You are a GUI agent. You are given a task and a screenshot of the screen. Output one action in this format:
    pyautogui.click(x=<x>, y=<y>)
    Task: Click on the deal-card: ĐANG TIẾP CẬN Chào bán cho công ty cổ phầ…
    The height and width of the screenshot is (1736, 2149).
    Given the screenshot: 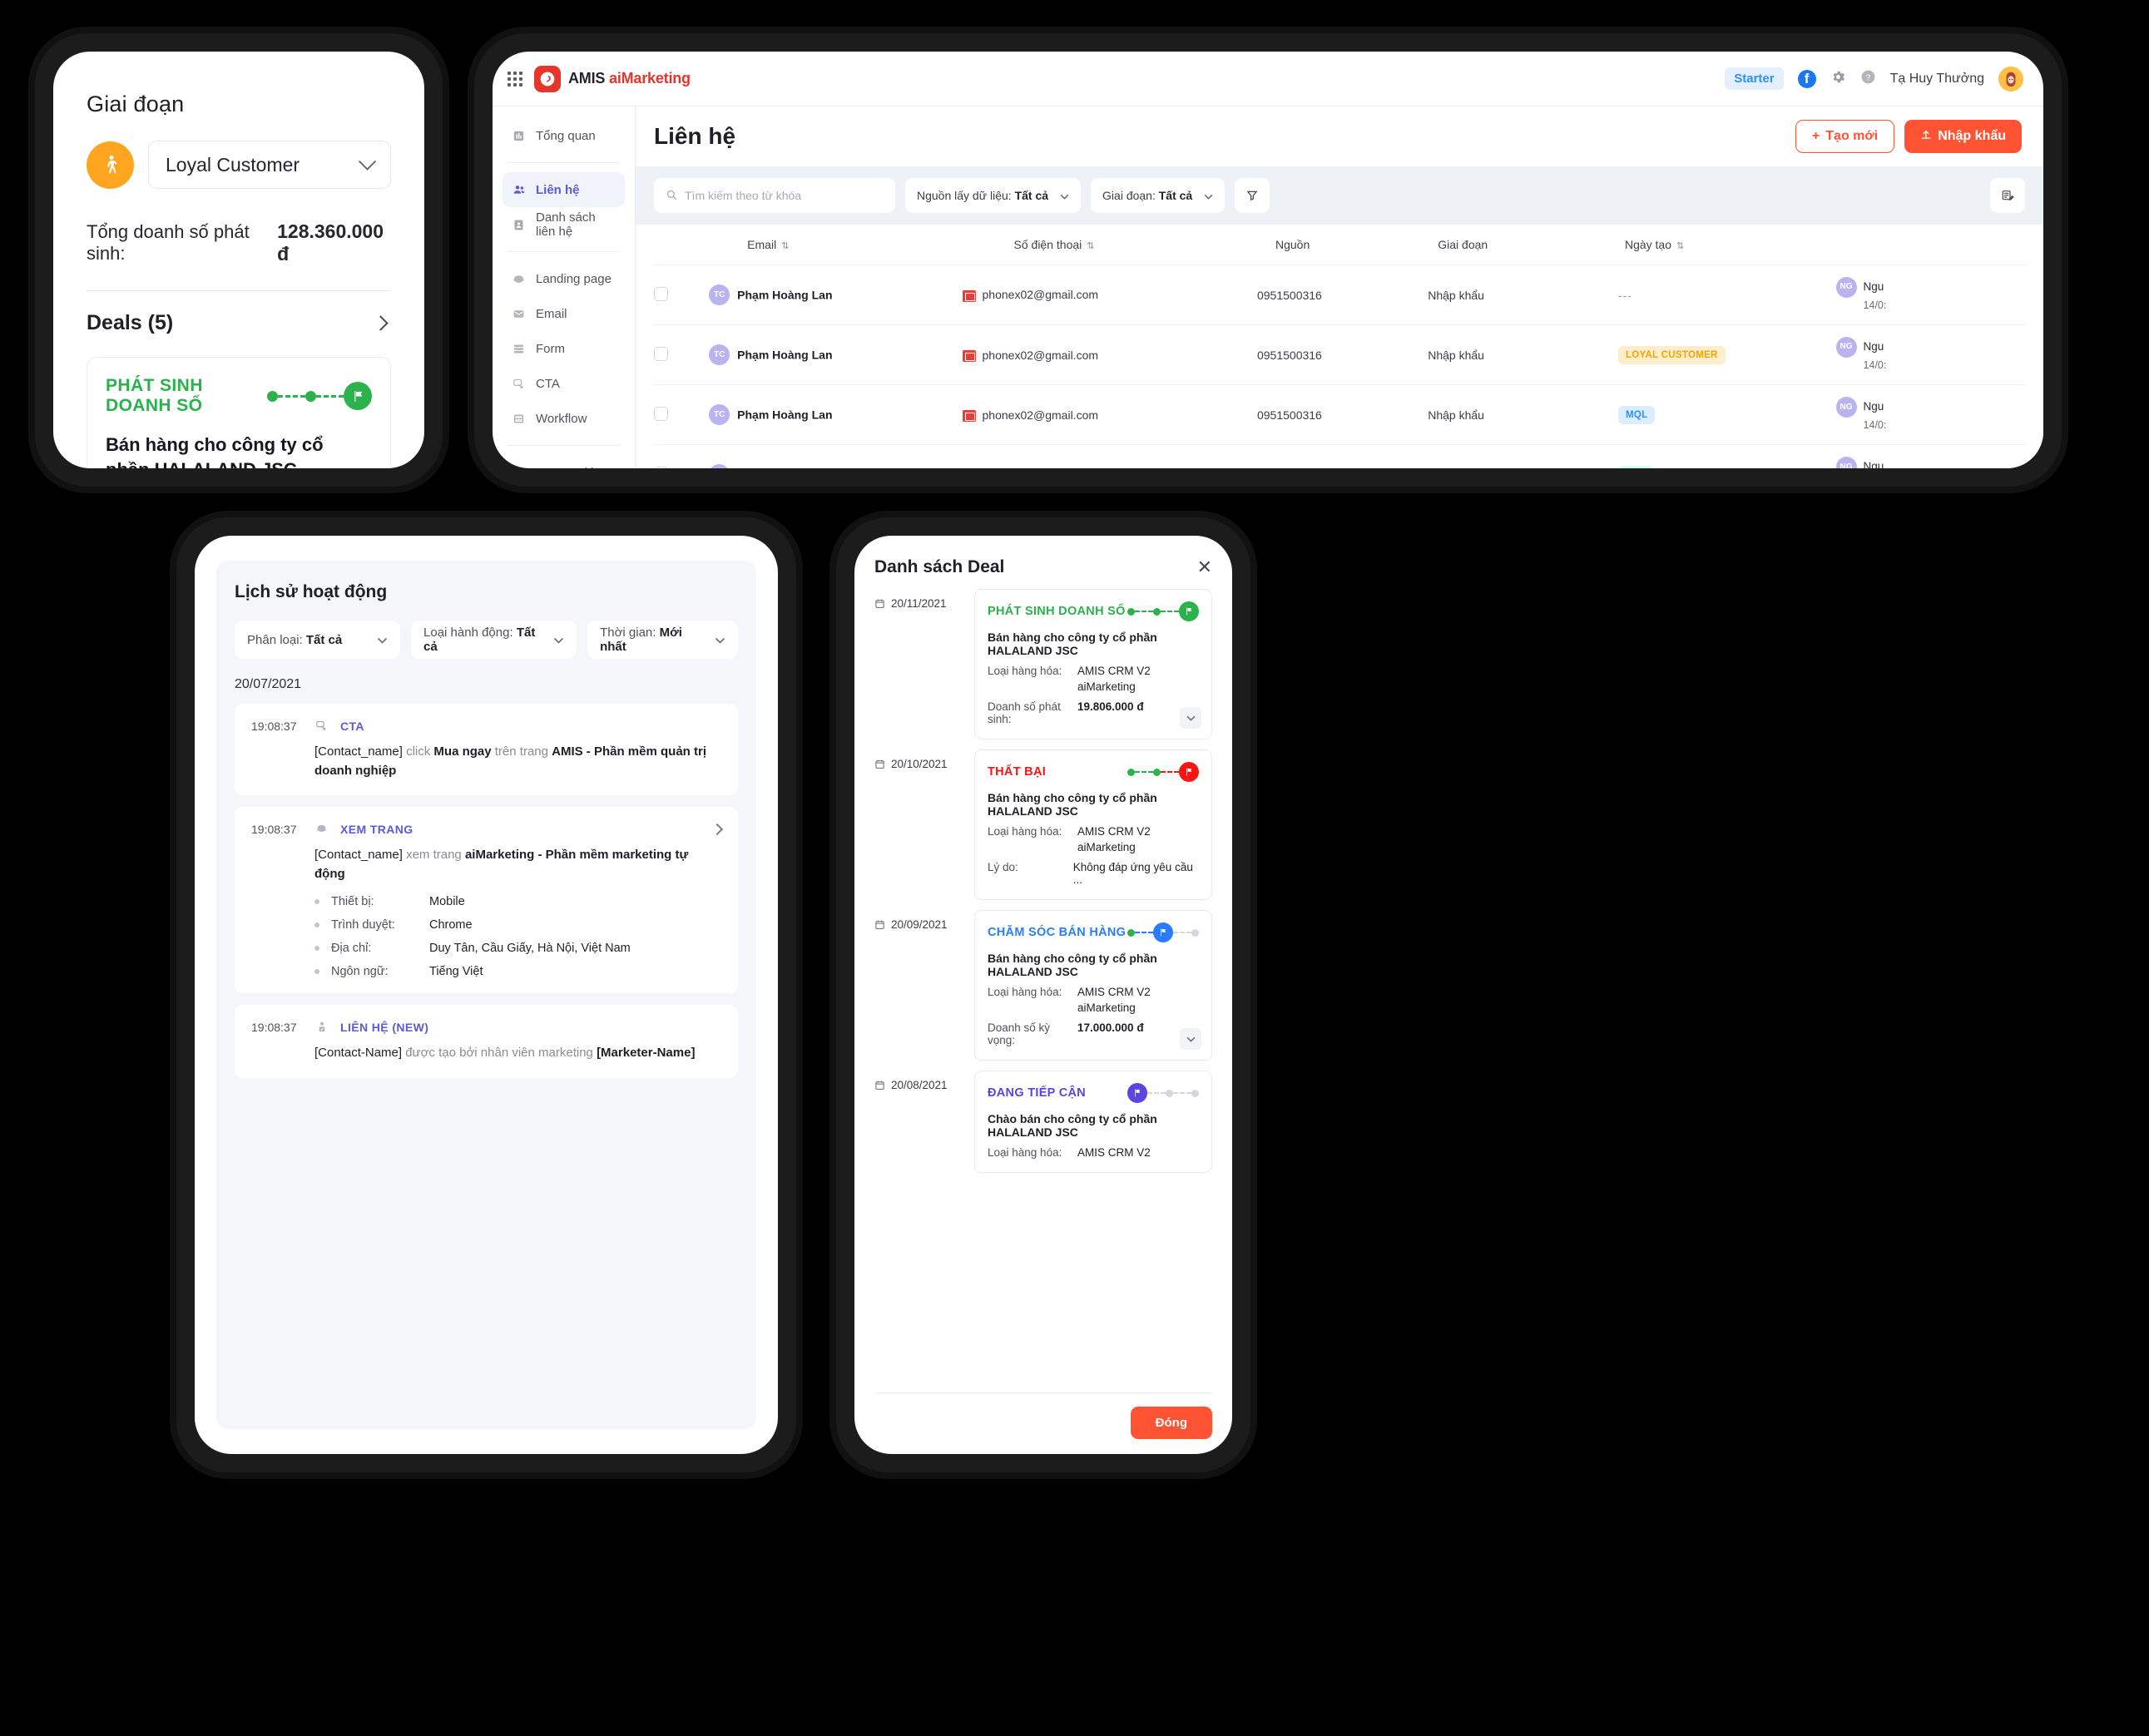 What is the action you would take?
    pyautogui.click(x=1093, y=1122)
    